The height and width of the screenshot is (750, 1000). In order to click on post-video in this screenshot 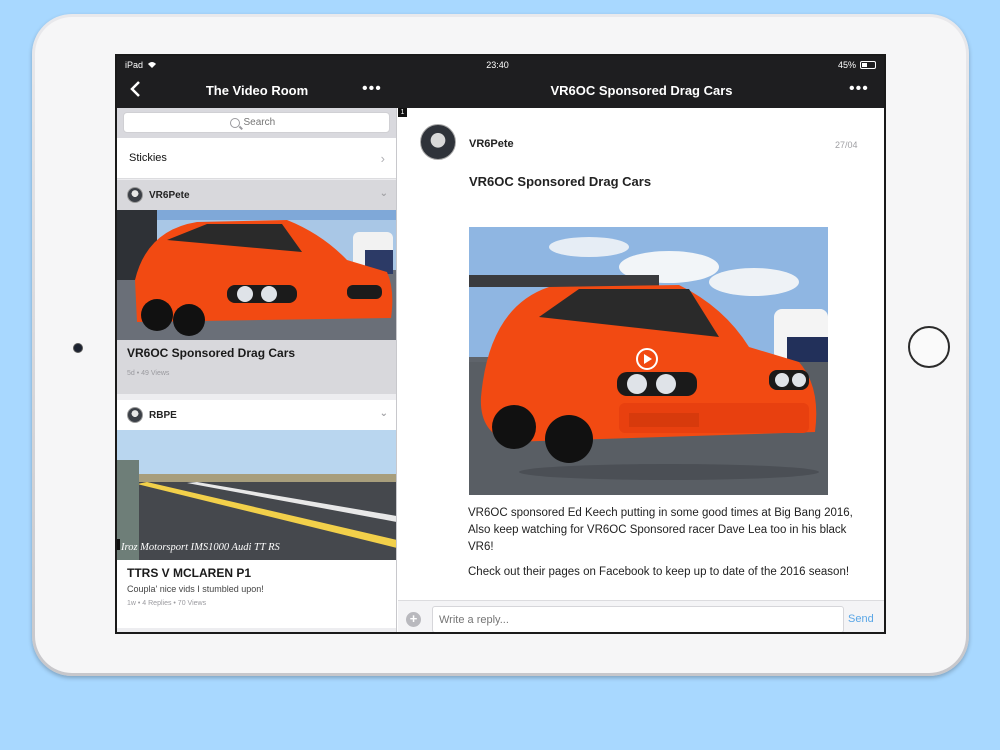, I will do `click(648, 361)`.